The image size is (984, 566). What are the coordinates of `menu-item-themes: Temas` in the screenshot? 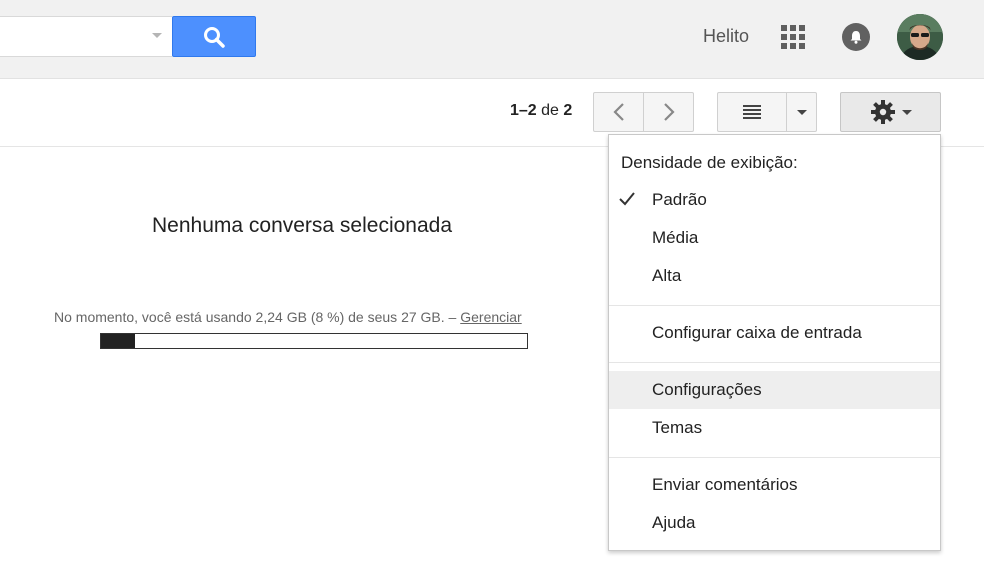 It's located at (774, 428).